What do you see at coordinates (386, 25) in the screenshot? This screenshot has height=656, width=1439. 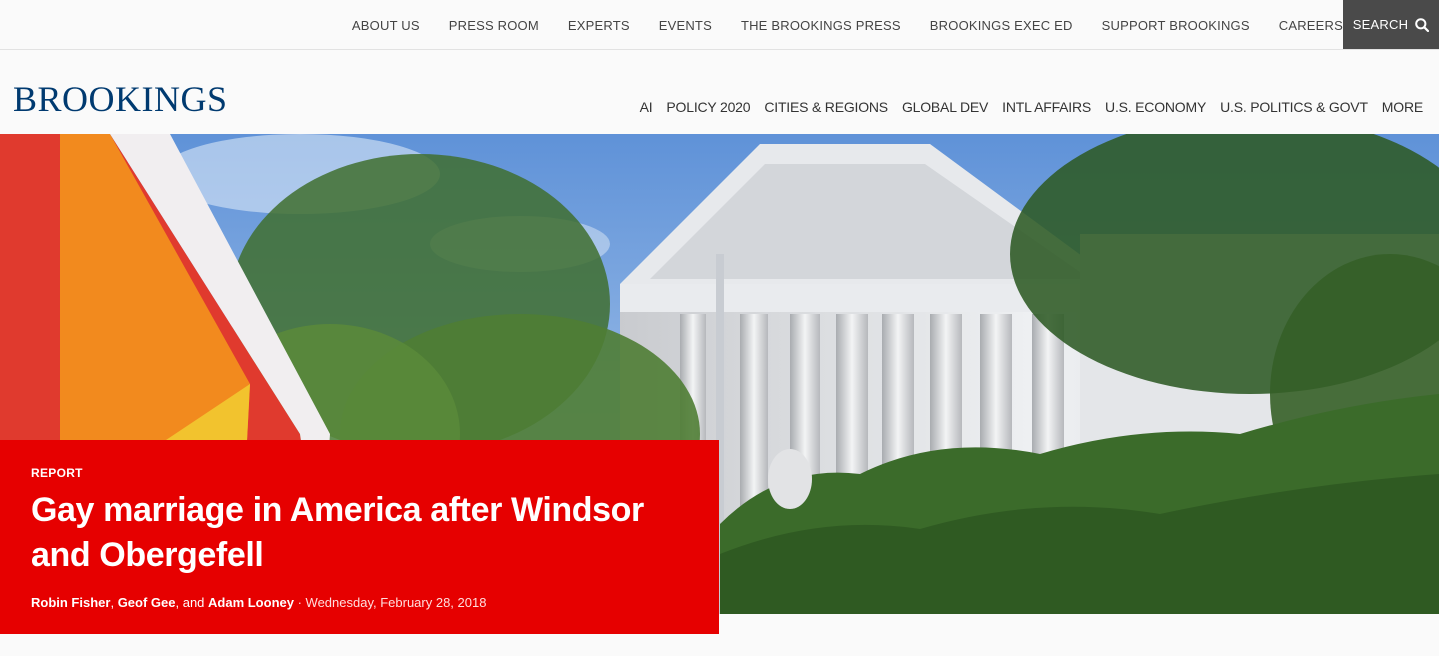 I see `utility-link-about-us: ABOUT US` at bounding box center [386, 25].